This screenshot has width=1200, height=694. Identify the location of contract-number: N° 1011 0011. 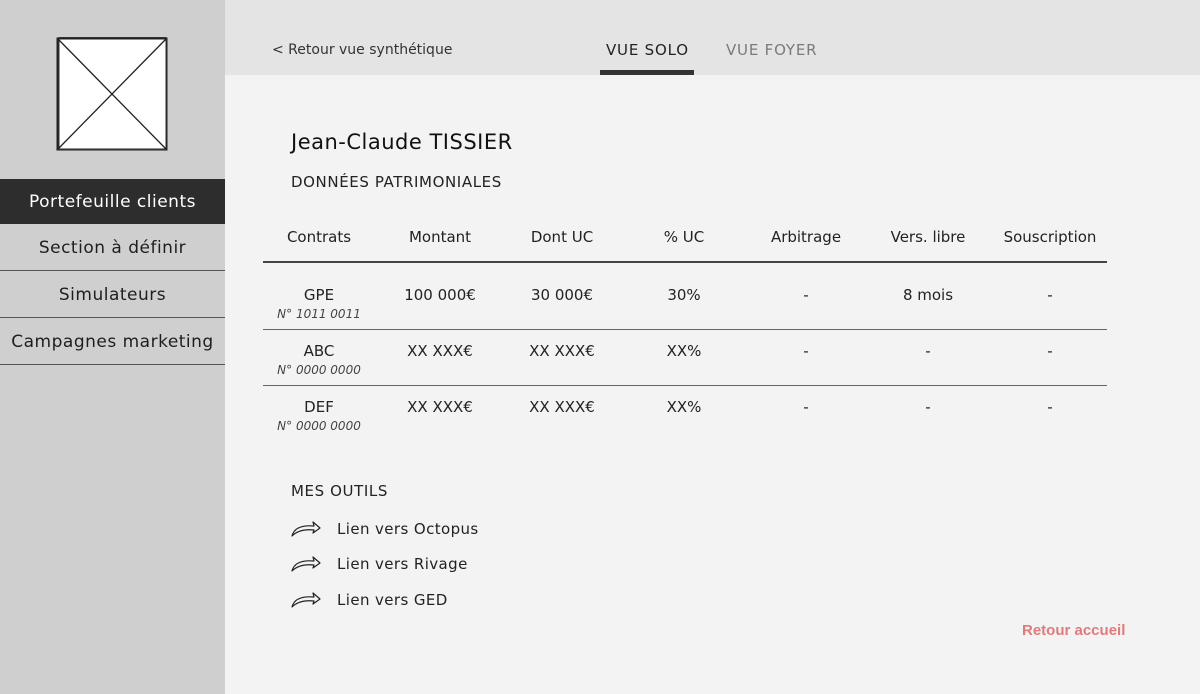
(319, 314).